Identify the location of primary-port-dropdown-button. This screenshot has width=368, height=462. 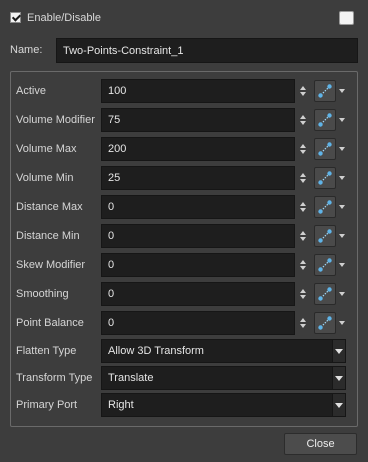
(339, 405).